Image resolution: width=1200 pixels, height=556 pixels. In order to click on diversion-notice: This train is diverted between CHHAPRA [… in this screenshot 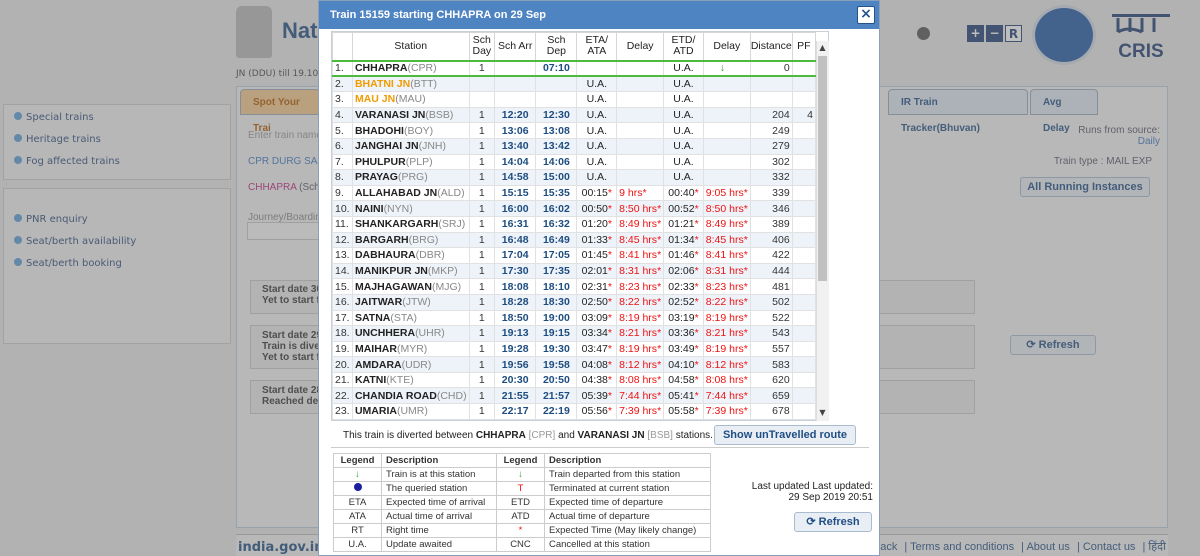, I will do `click(528, 435)`.